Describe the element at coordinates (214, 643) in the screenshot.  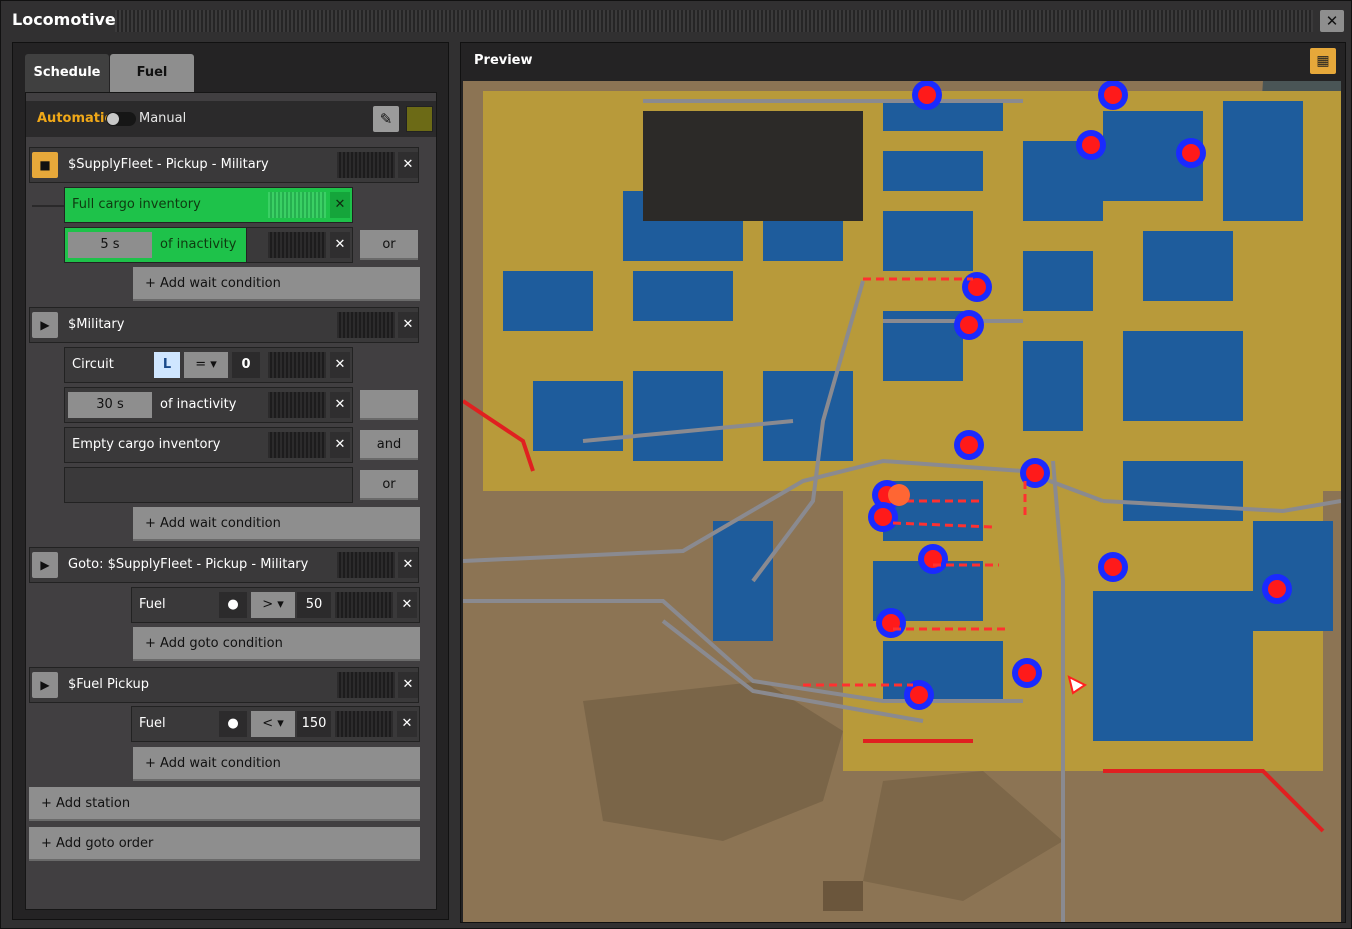
I see `button-label: + Add goto condition` at that location.